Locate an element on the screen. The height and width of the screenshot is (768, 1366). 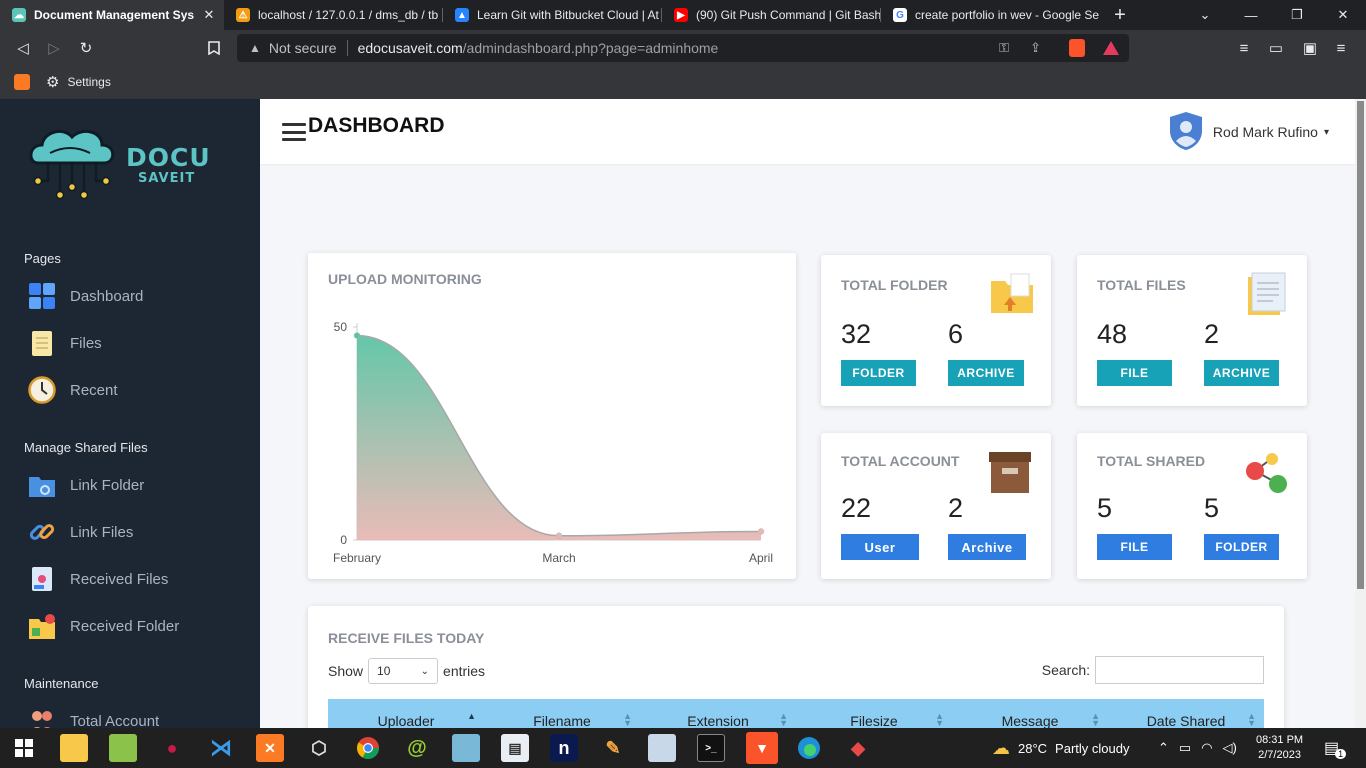
column-header-date-shared: Date Shared ▲ ▼ is located at coordinates (1186, 714).